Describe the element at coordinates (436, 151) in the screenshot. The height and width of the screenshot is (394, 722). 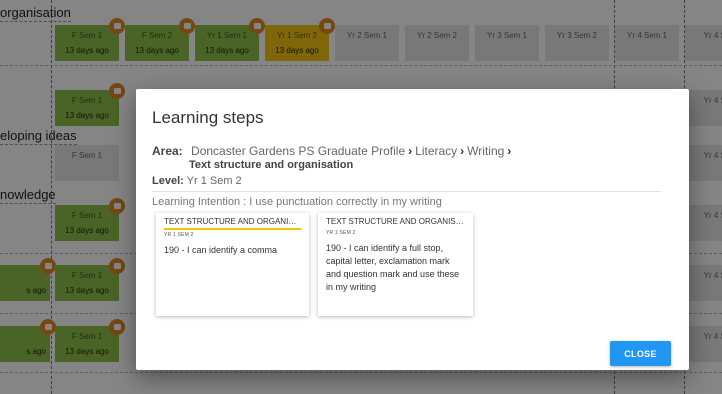
I see `breadcrumb-item: Literacy` at that location.